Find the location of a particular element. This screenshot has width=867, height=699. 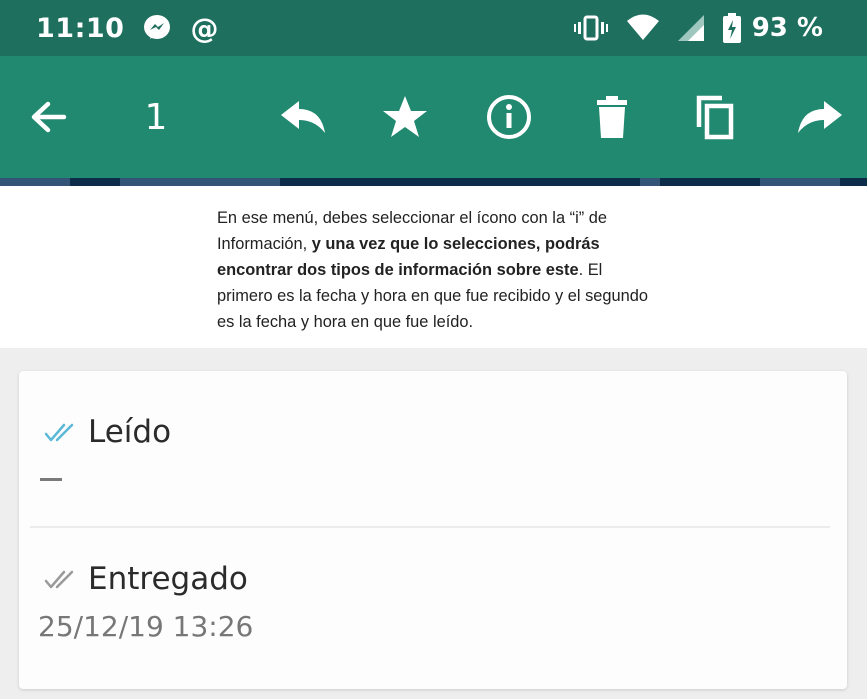

forward-button is located at coordinates (819, 117).